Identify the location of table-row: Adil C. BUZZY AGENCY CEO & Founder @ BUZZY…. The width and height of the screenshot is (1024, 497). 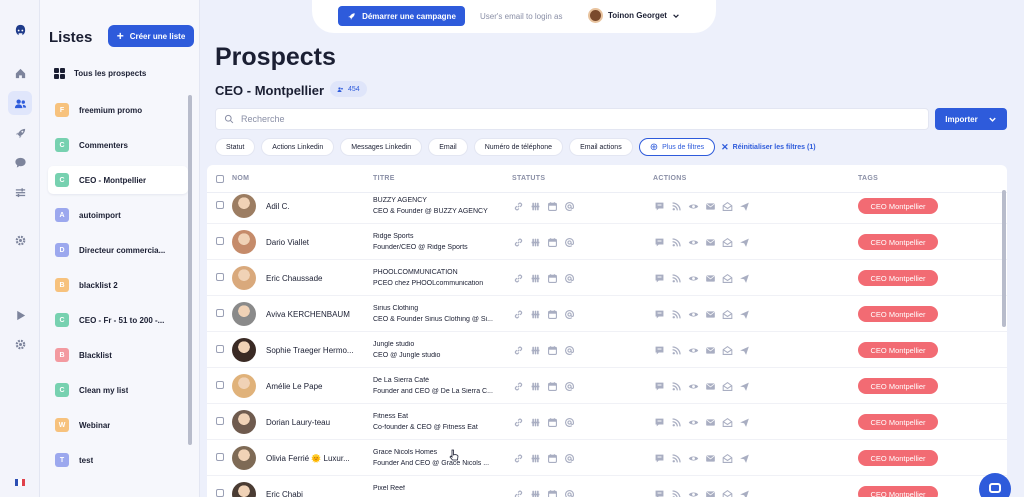
(607, 206).